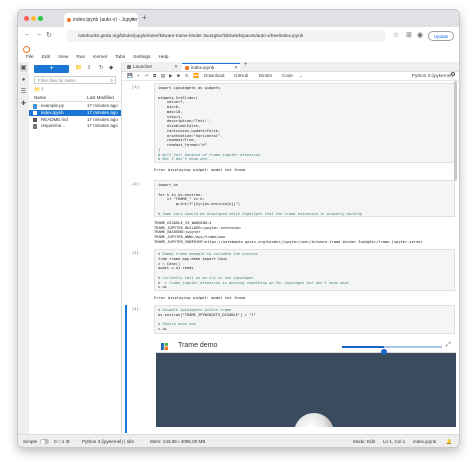 The width and height of the screenshot is (474, 464). What do you see at coordinates (238, 18) in the screenshot?
I see `browser-tabbar: index.ipynb (auto-v) - Jupyter ✕ +` at bounding box center [238, 18].